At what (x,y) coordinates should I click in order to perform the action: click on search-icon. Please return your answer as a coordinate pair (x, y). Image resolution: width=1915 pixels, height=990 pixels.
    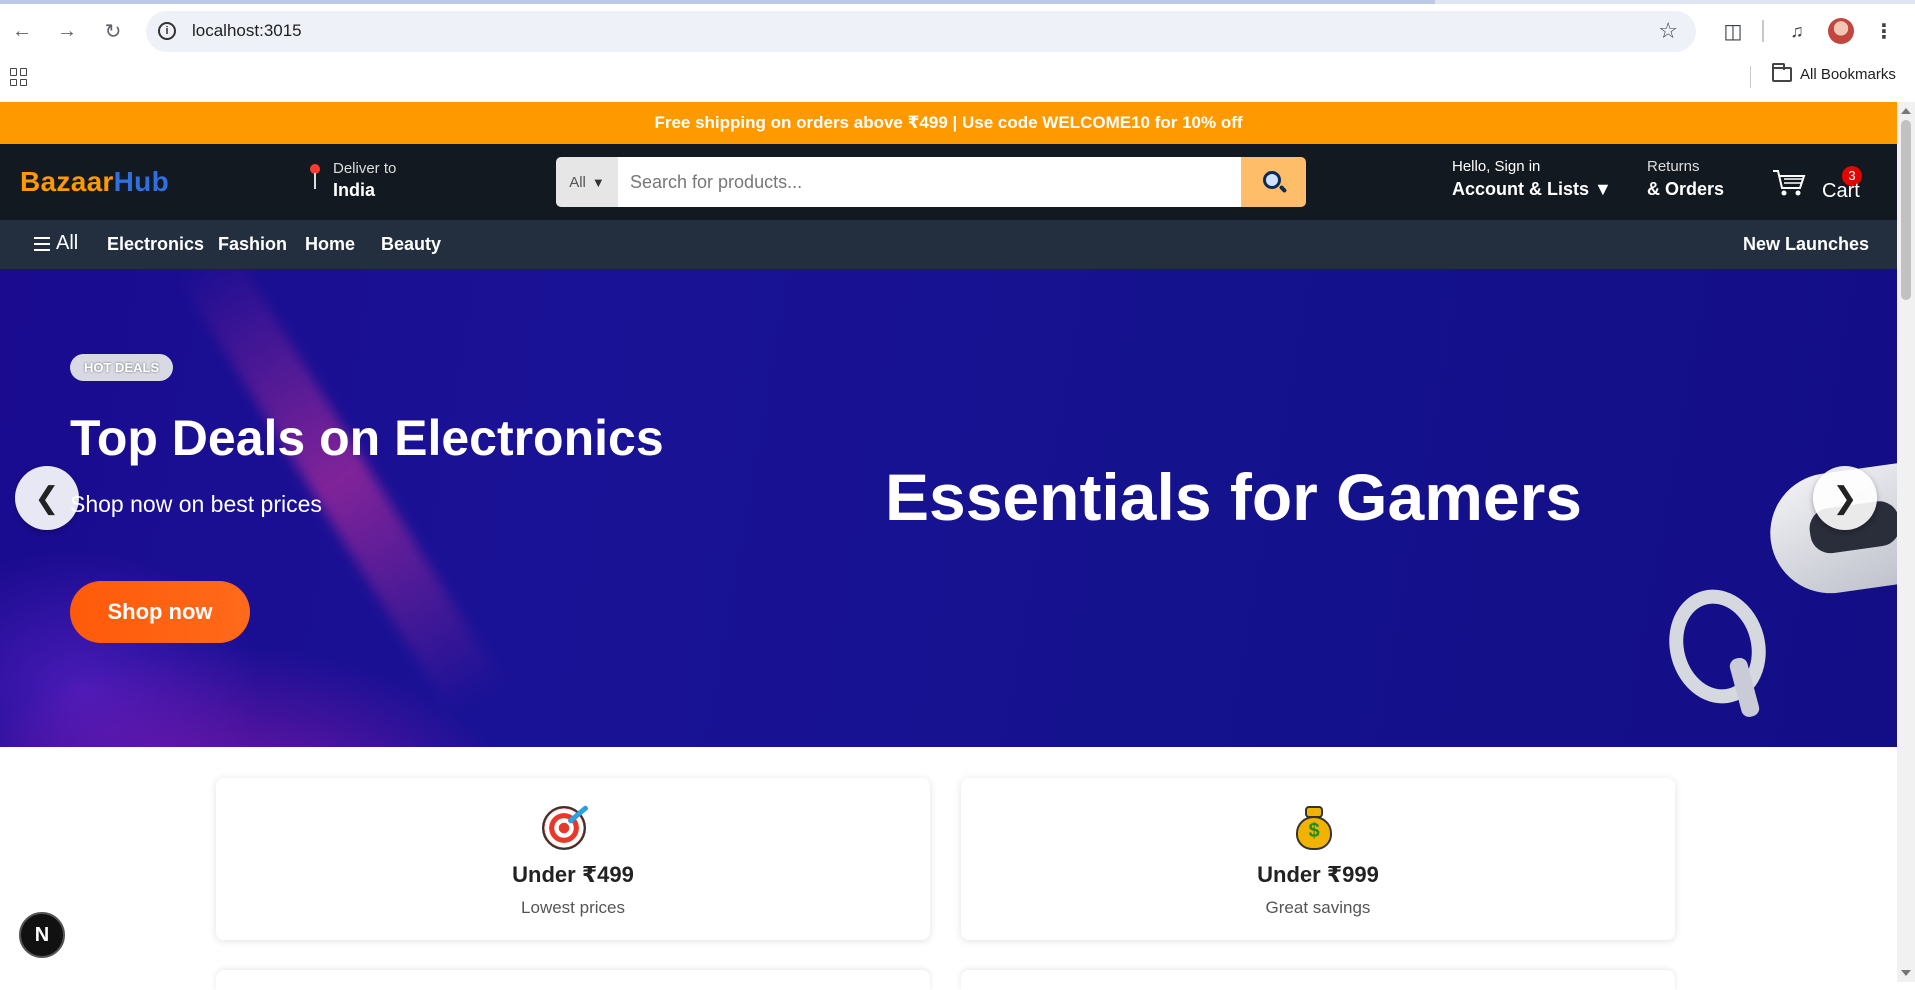
    Looking at the image, I should click on (1271, 180).